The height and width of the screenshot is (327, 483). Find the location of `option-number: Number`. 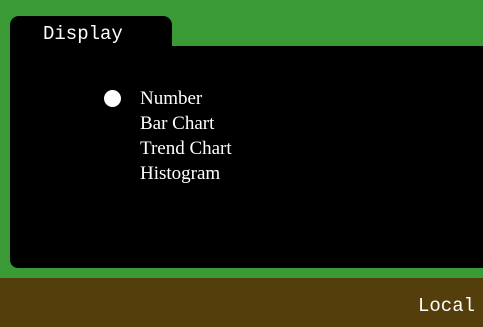

option-number: Number is located at coordinates (168, 98).